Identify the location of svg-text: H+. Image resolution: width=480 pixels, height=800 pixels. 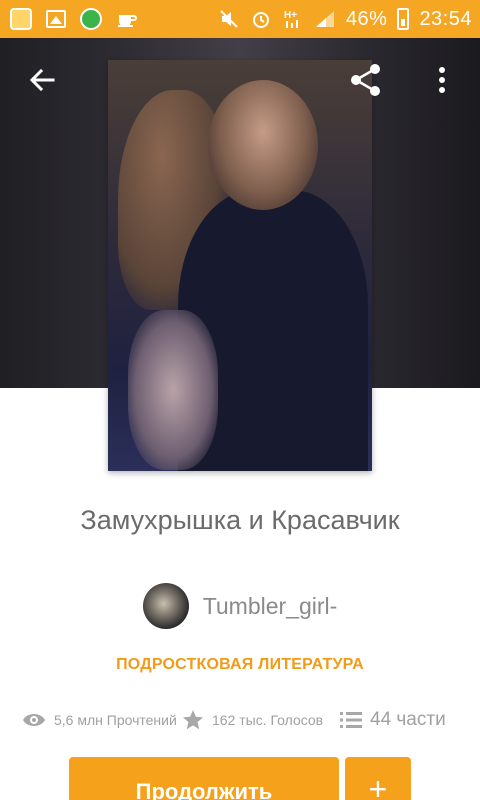
(290, 15).